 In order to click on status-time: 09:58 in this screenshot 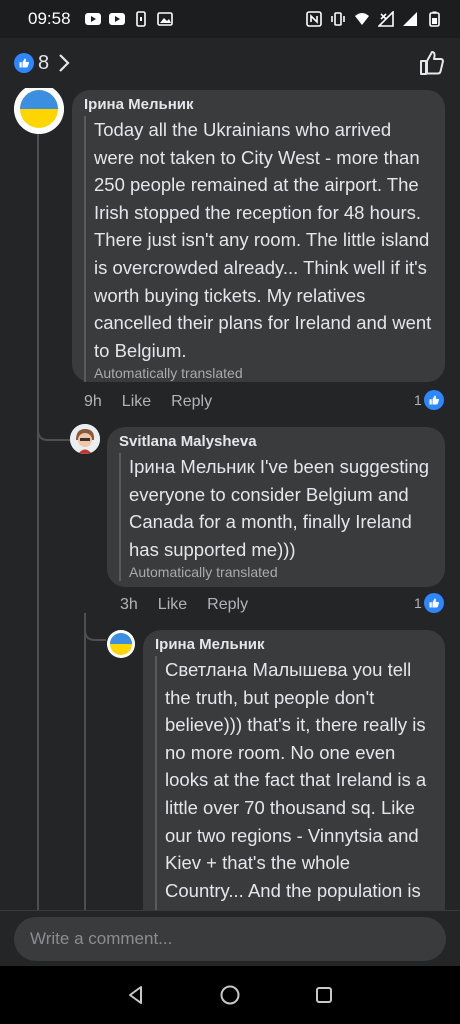, I will do `click(49, 18)`.